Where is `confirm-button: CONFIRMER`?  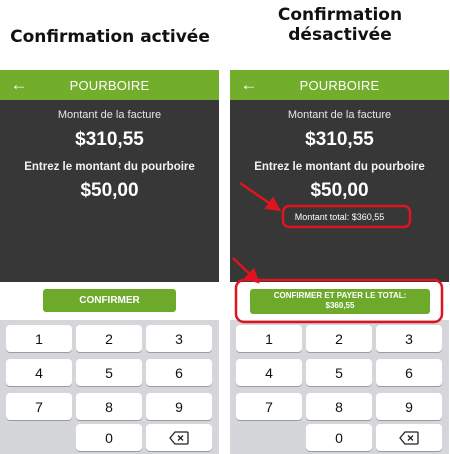
confirm-button: CONFIRMER is located at coordinates (109, 300).